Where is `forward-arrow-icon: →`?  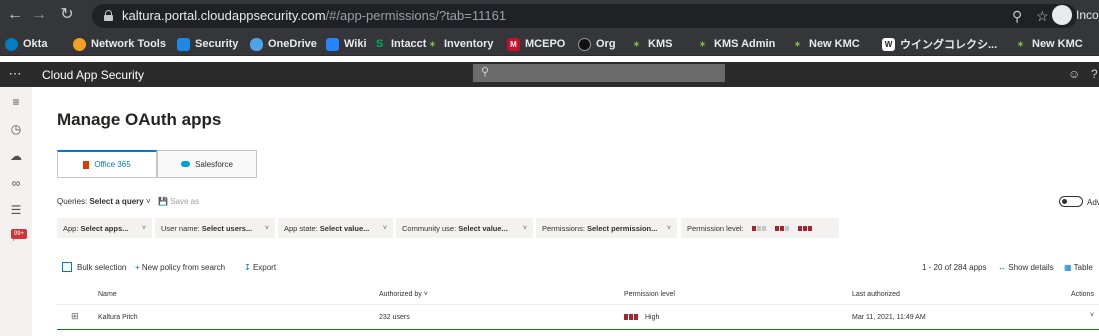 forward-arrow-icon: → is located at coordinates (39, 15).